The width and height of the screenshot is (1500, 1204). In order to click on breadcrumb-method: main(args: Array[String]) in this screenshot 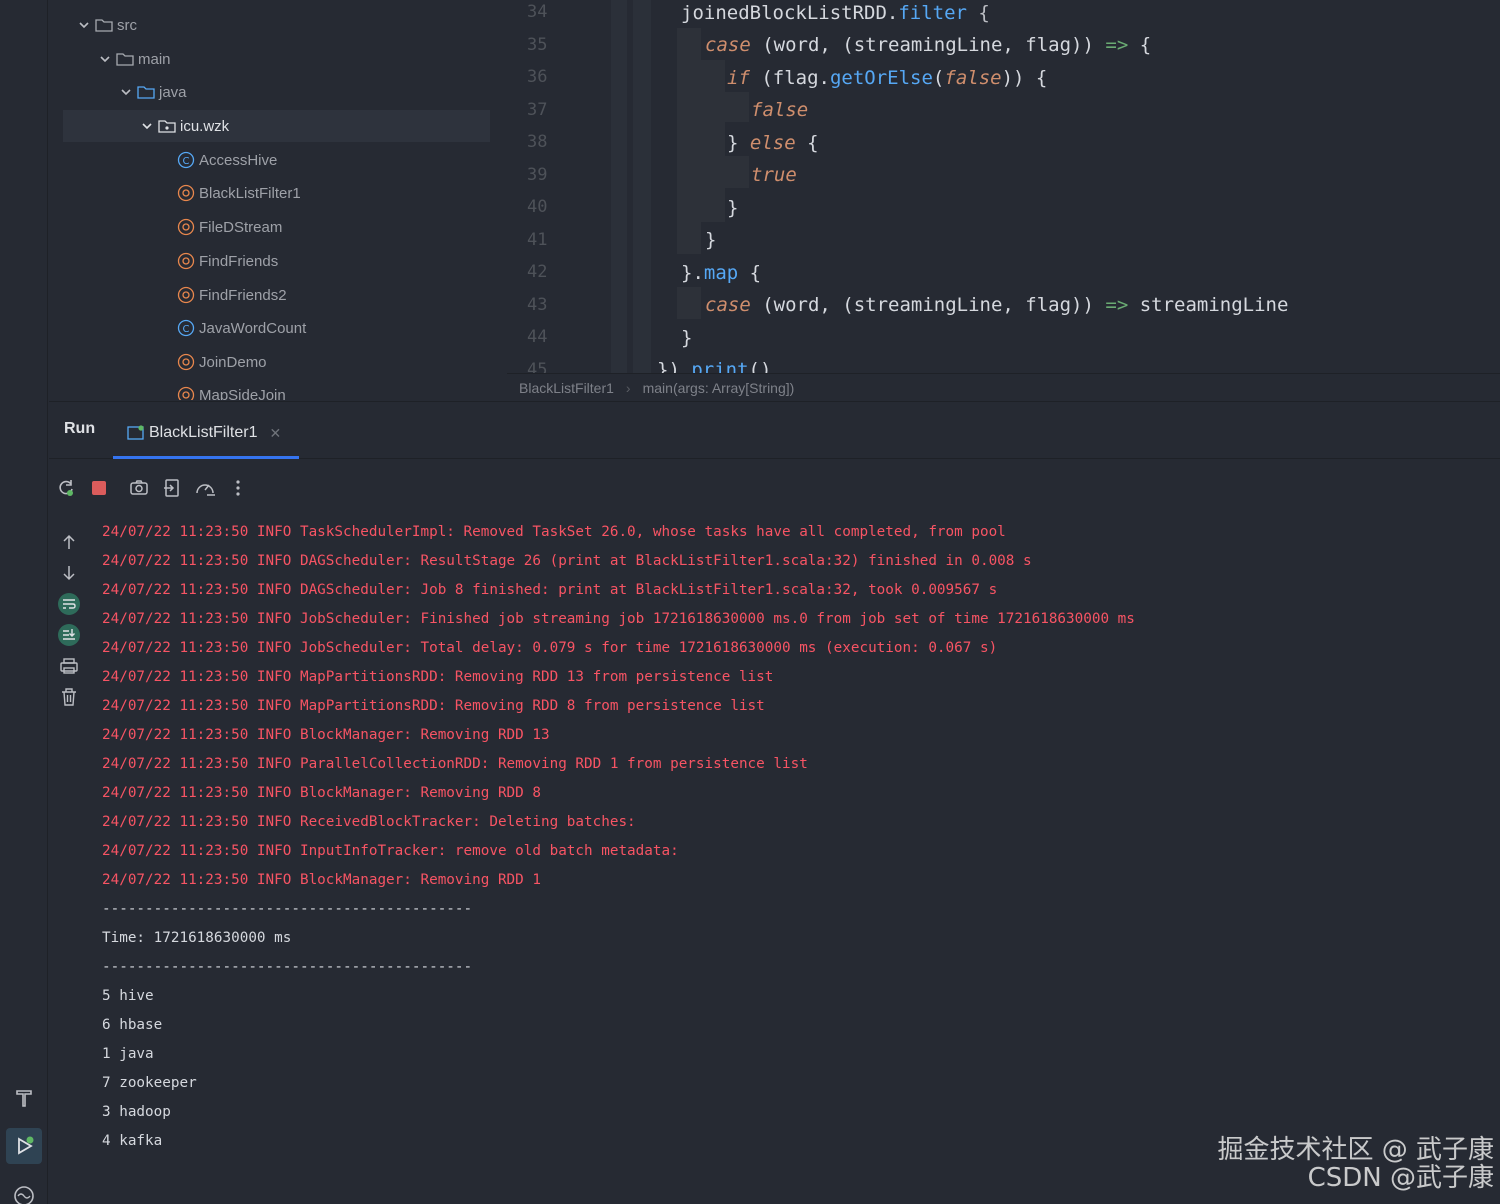, I will do `click(719, 388)`.